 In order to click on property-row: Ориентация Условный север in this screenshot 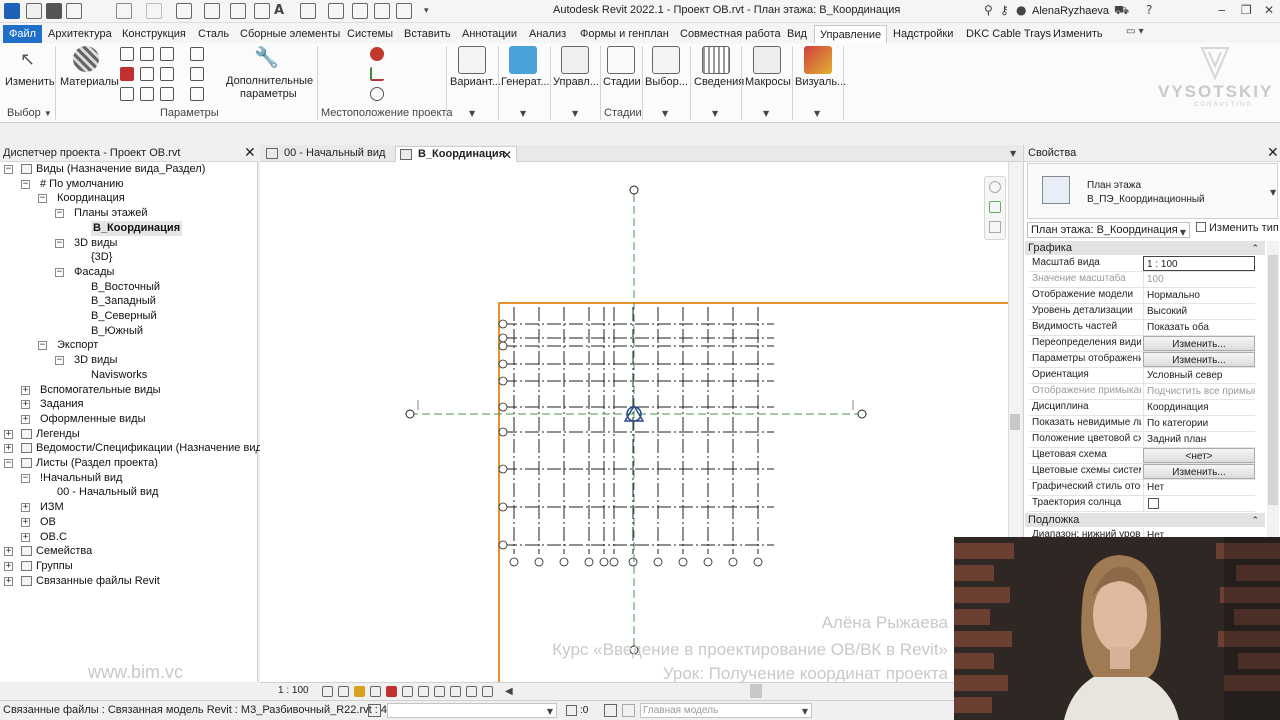, I will do `click(1142, 376)`.